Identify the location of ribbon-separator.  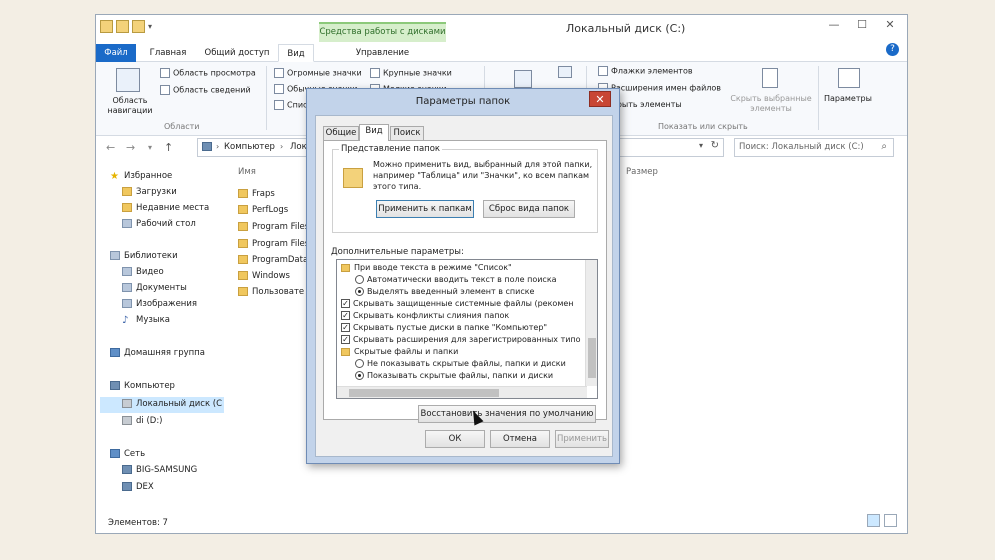
(818, 98).